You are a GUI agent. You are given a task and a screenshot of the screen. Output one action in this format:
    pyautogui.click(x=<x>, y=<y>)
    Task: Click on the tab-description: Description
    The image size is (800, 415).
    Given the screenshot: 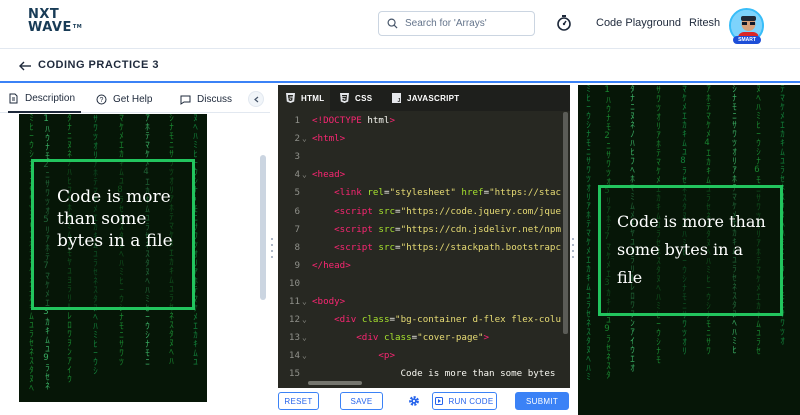 What is the action you would take?
    pyautogui.click(x=45, y=99)
    